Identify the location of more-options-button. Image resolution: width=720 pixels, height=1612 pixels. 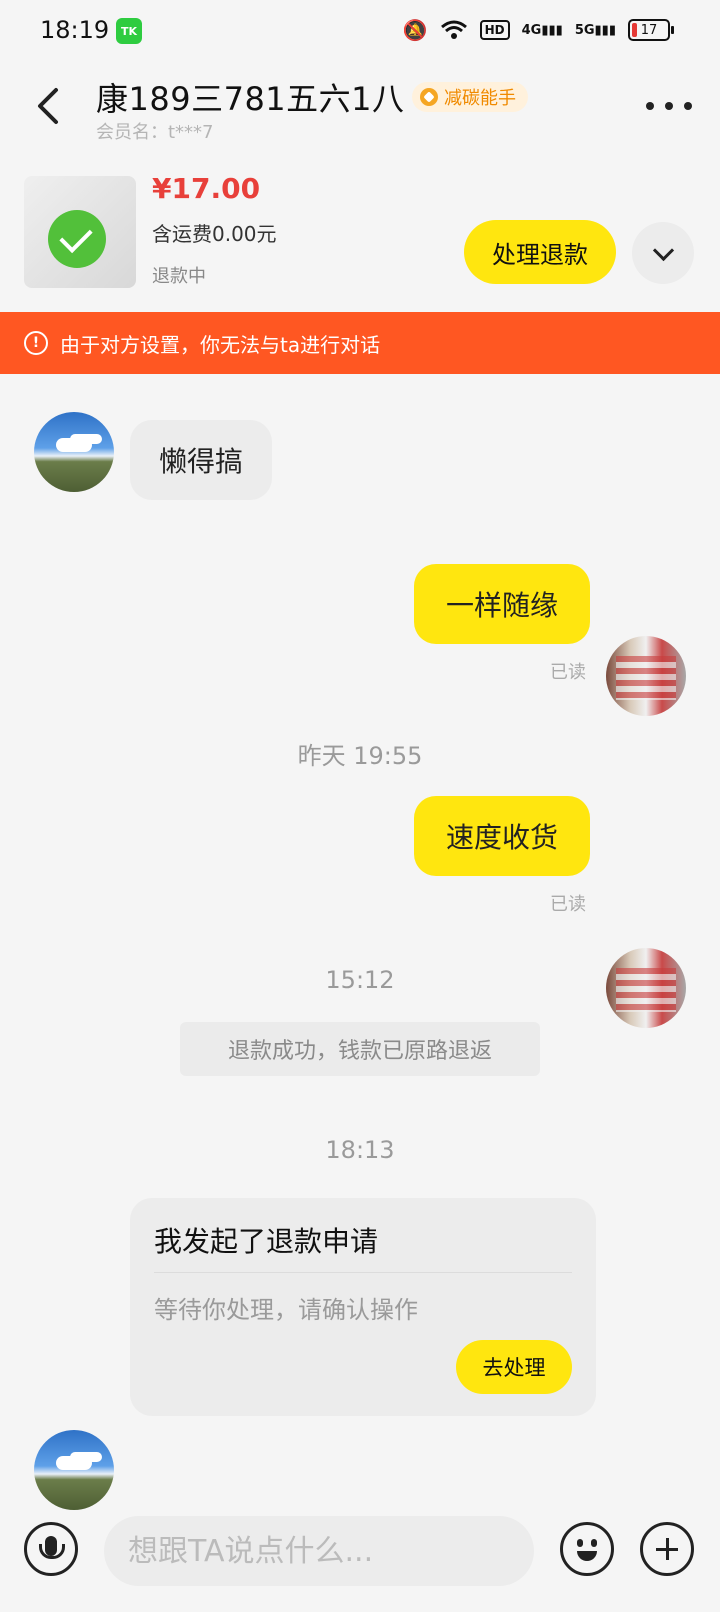
(669, 106).